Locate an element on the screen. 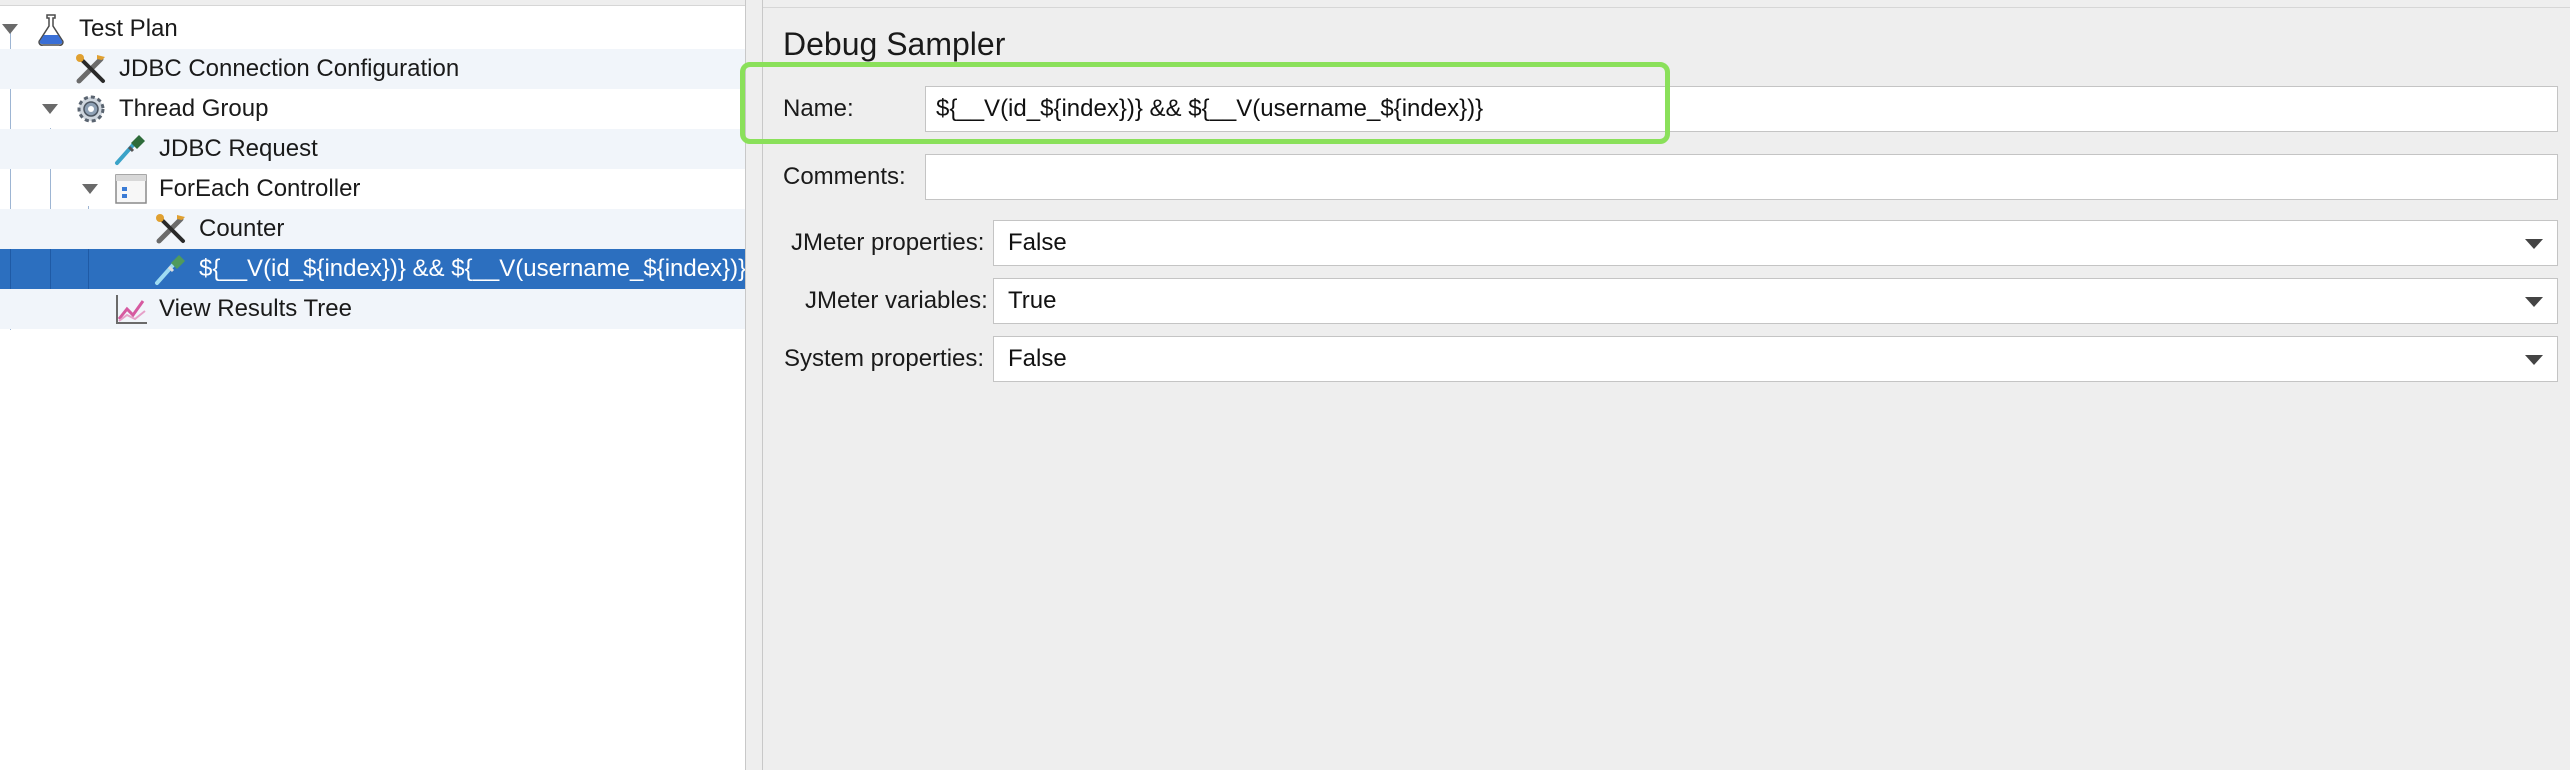 The width and height of the screenshot is (2570, 770). page-title: Debug Sampler is located at coordinates (894, 44).